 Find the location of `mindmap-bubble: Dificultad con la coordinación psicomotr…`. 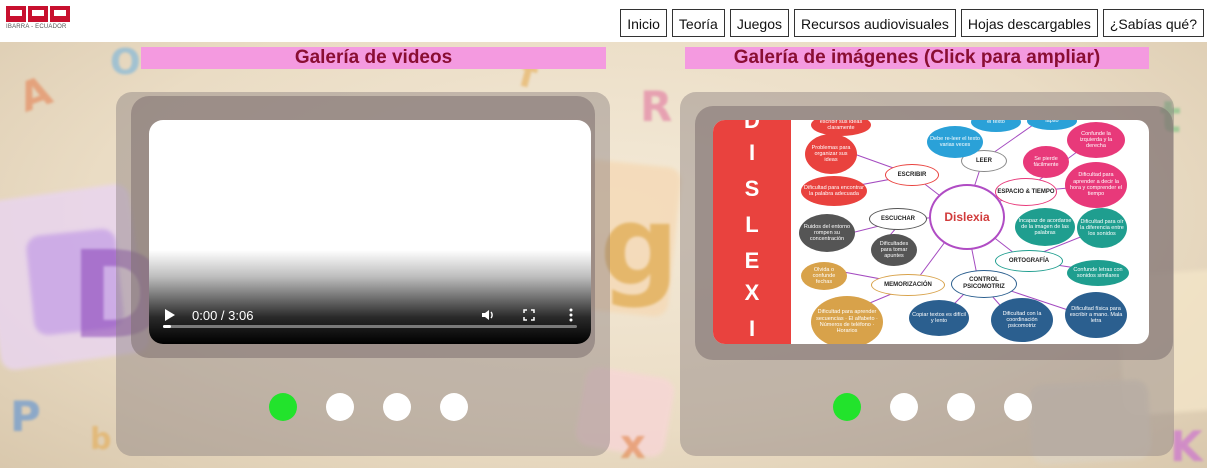

mindmap-bubble: Dificultad con la coordinación psicomotr… is located at coordinates (1022, 320).